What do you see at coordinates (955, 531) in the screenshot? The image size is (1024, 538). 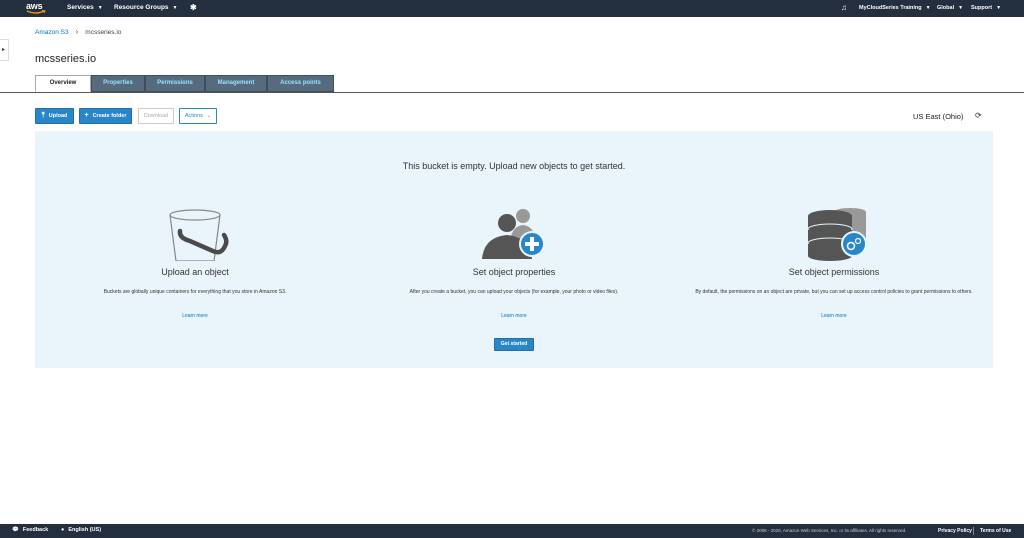 I see `privacy-policy-link: Privacy Policy` at bounding box center [955, 531].